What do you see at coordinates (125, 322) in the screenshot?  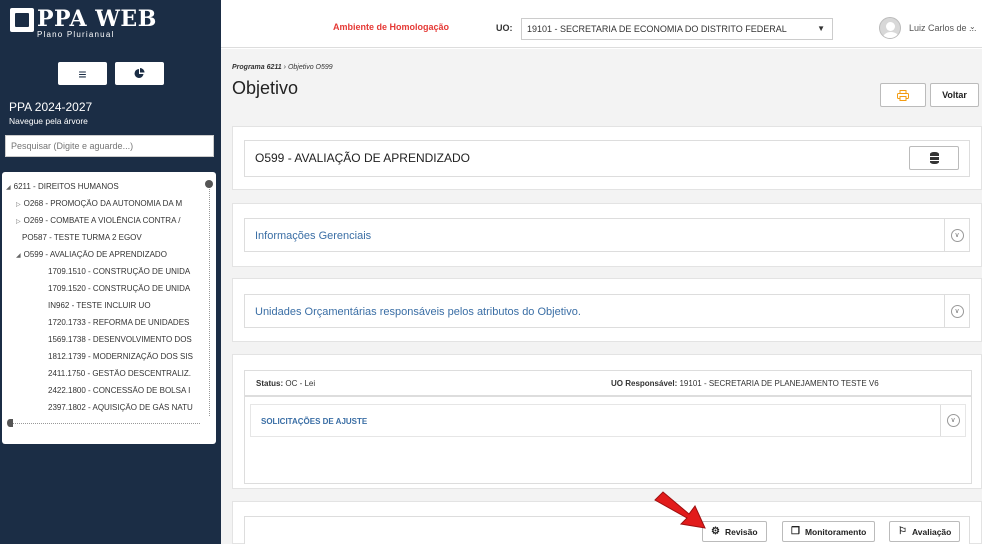 I see `tree-node-action: 1720.1733 - REFORMA DE UNIDADES` at bounding box center [125, 322].